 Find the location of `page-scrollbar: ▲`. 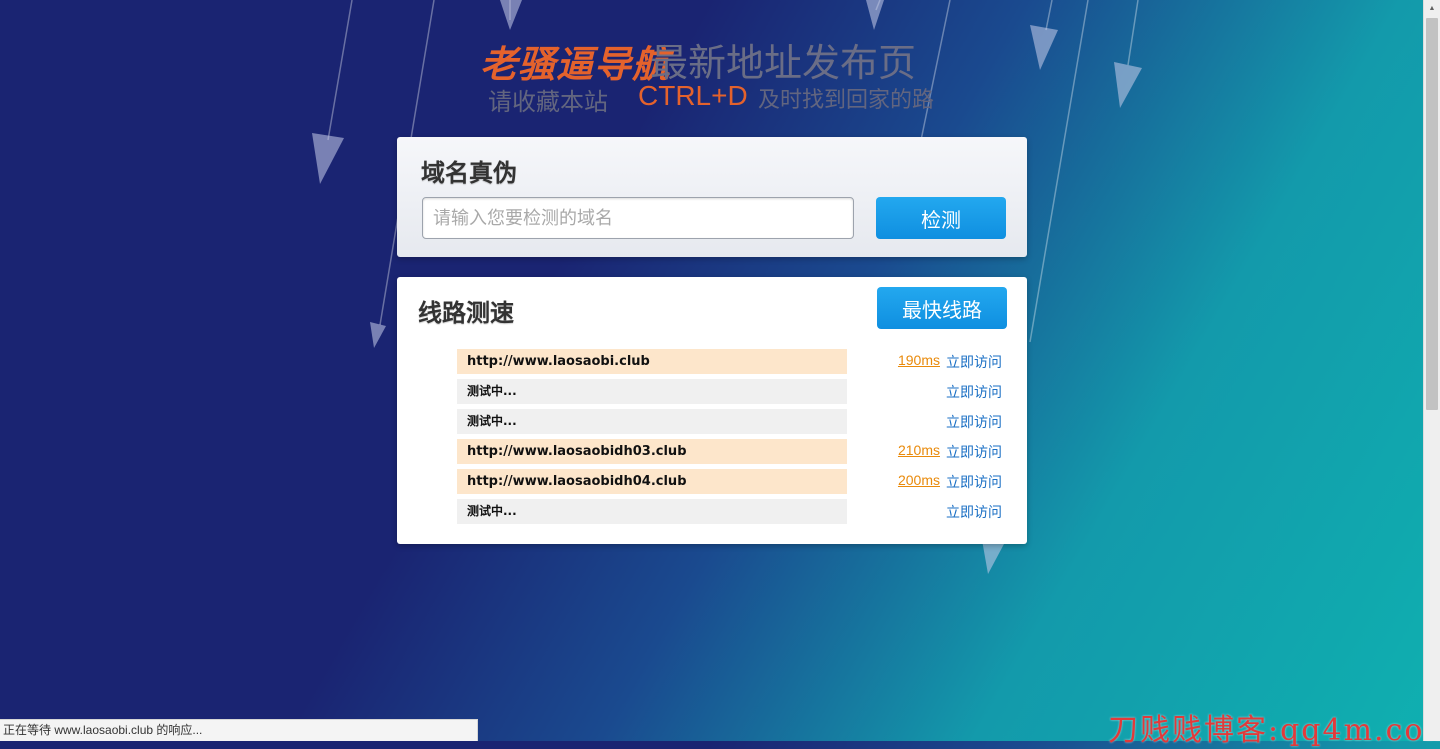

page-scrollbar: ▲ is located at coordinates (1431, 370).